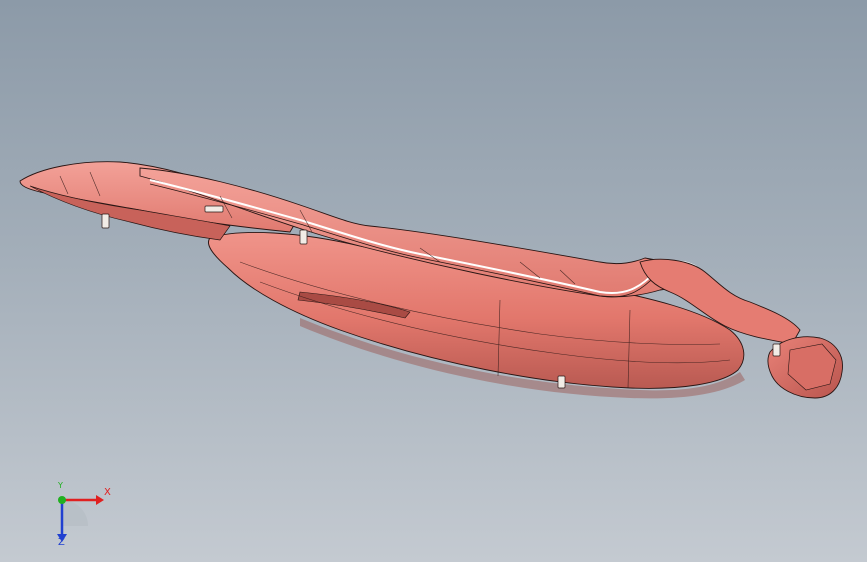 The image size is (867, 562). Describe the element at coordinates (60, 485) in the screenshot. I see `triad-y-label: Y` at that location.